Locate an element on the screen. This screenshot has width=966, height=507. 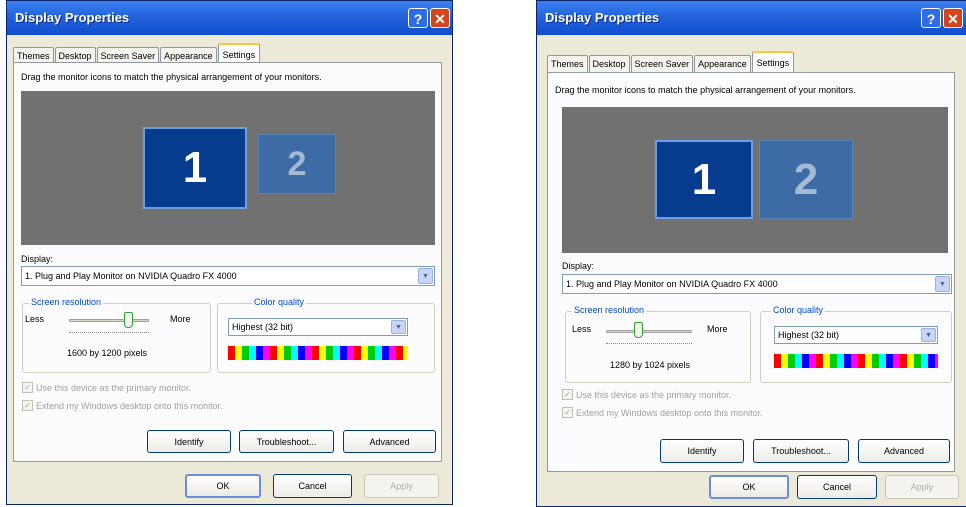
resolution-value: 1280 by 1024 pixels is located at coordinates (650, 365).